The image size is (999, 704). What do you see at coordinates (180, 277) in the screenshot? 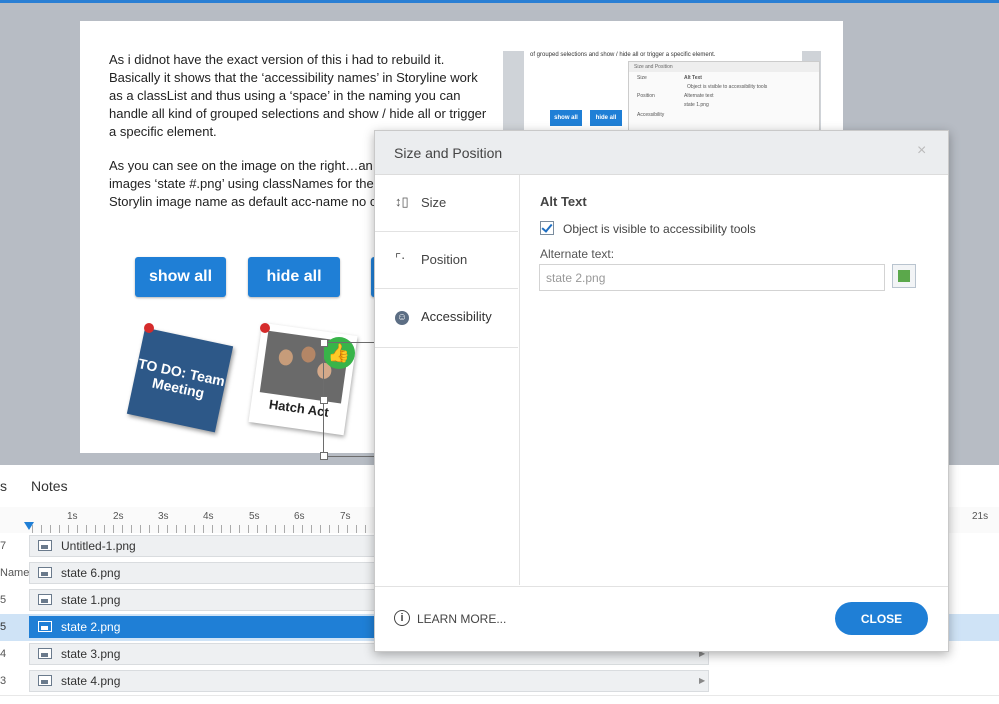
I see `show-all-button: show all` at bounding box center [180, 277].